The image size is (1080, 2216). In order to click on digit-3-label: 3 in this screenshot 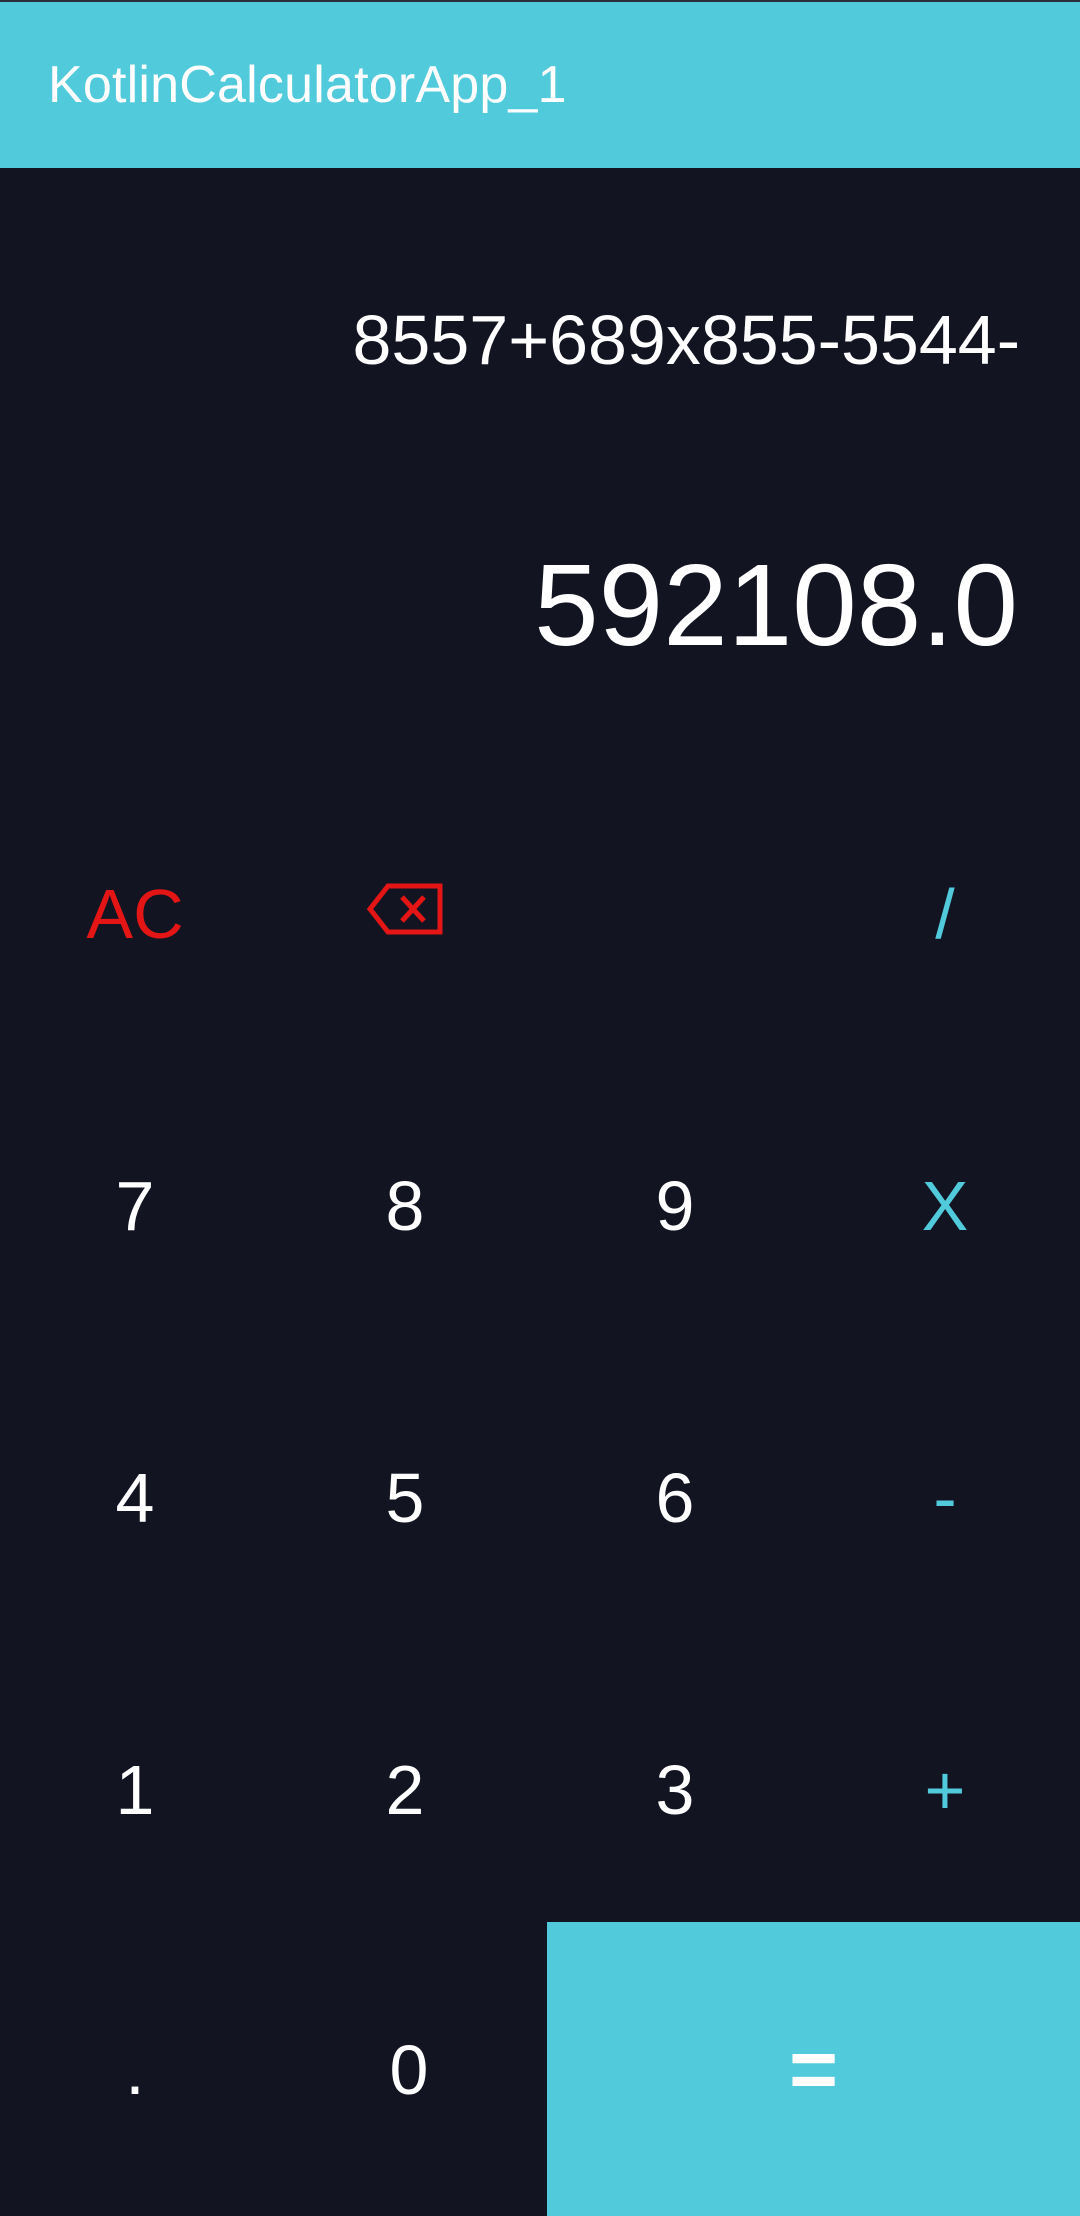, I will do `click(675, 1790)`.